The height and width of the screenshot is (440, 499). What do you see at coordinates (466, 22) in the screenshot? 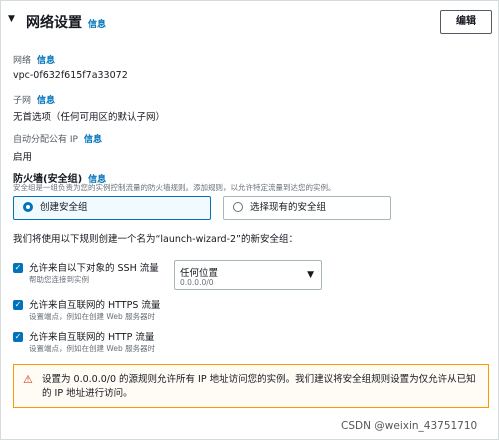
I see `edit-button: 编辑` at bounding box center [466, 22].